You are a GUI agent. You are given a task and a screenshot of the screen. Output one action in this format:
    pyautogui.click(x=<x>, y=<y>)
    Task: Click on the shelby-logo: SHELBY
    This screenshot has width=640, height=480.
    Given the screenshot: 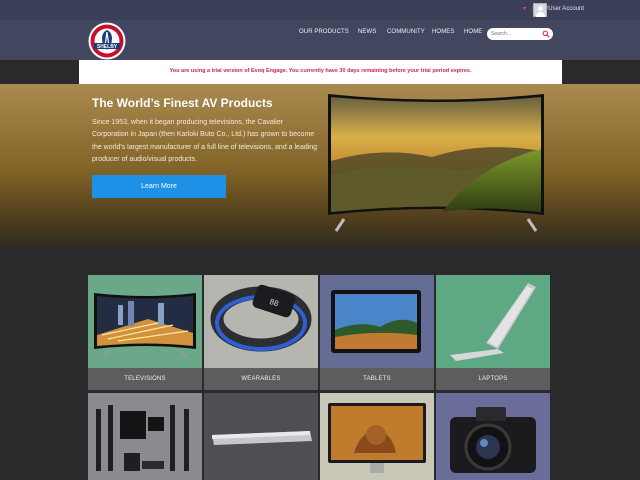 What is the action you would take?
    pyautogui.click(x=107, y=41)
    